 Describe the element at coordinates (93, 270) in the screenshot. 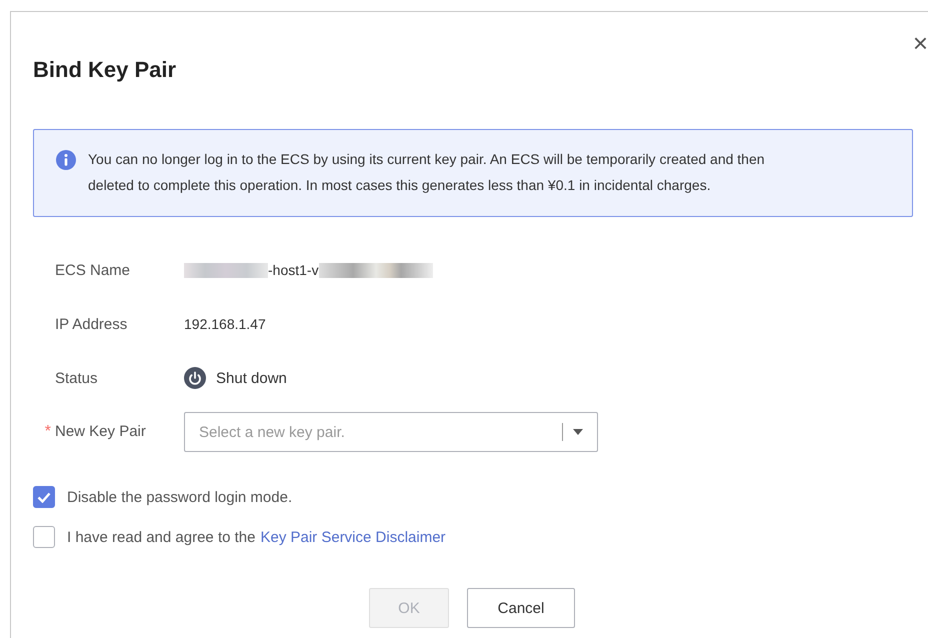

I see `field-label: ECS Name` at that location.